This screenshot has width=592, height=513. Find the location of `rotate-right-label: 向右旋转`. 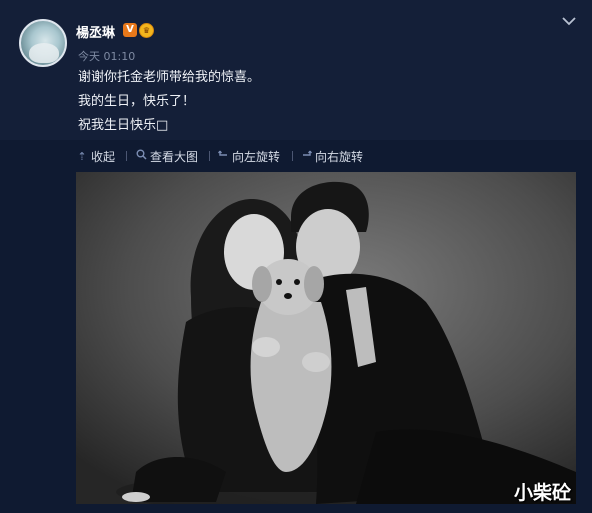

rotate-right-label: 向右旋转 is located at coordinates (339, 156).